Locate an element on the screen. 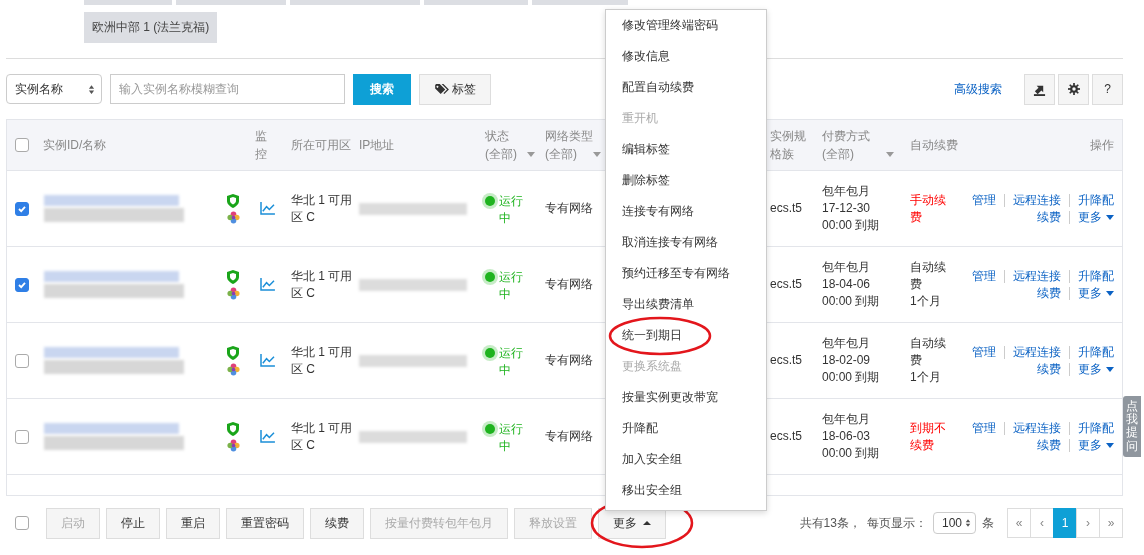  column-header: 网络类型(全部) is located at coordinates (569, 145).